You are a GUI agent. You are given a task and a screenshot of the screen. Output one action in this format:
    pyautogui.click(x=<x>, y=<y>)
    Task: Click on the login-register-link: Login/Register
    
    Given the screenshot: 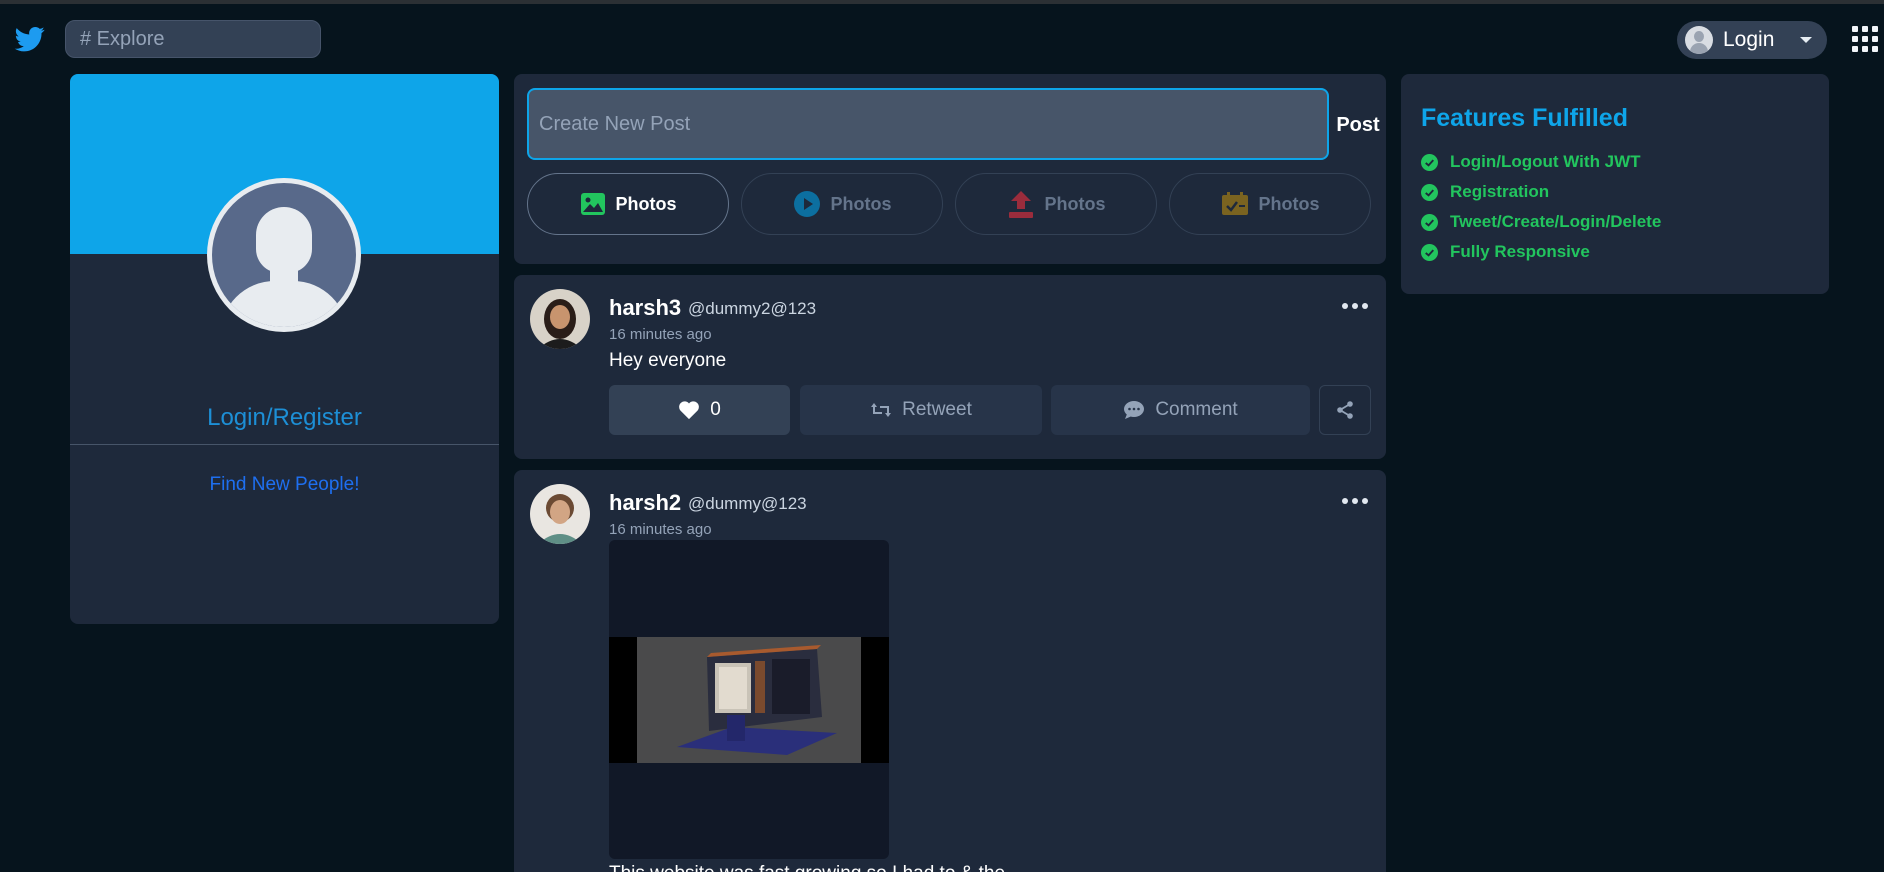 What is the action you would take?
    pyautogui.click(x=284, y=418)
    